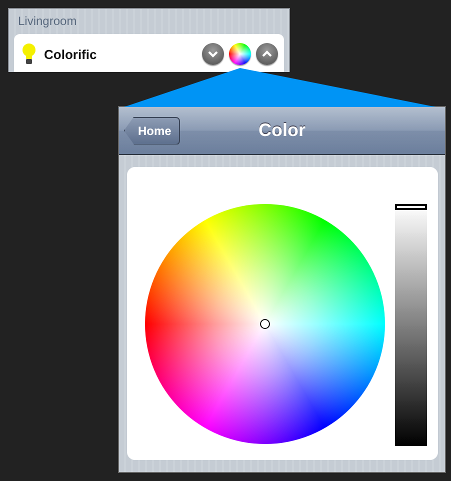  Describe the element at coordinates (282, 130) in the screenshot. I see `popup-title: Color` at that location.